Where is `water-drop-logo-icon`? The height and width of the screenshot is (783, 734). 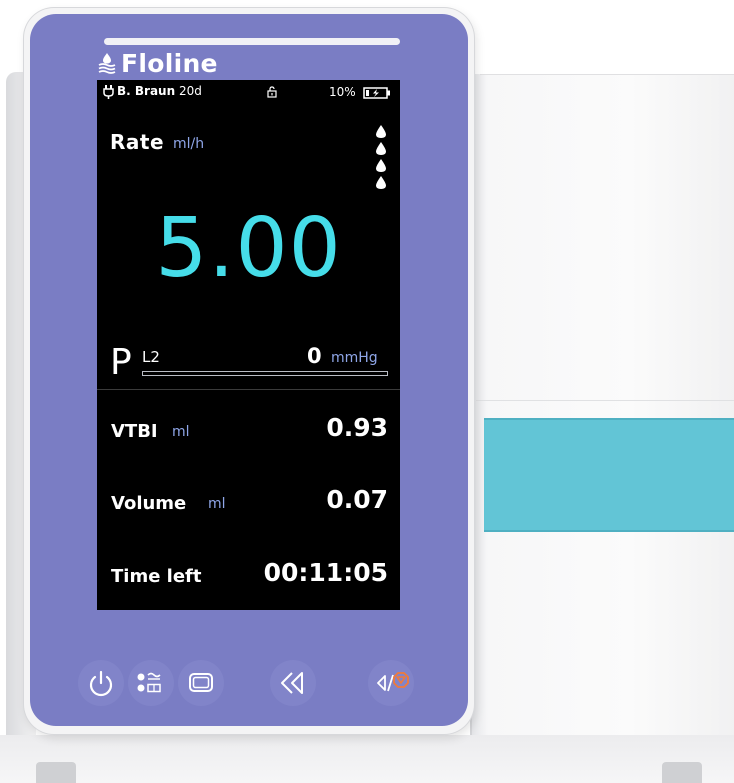
water-drop-logo-icon is located at coordinates (107, 63).